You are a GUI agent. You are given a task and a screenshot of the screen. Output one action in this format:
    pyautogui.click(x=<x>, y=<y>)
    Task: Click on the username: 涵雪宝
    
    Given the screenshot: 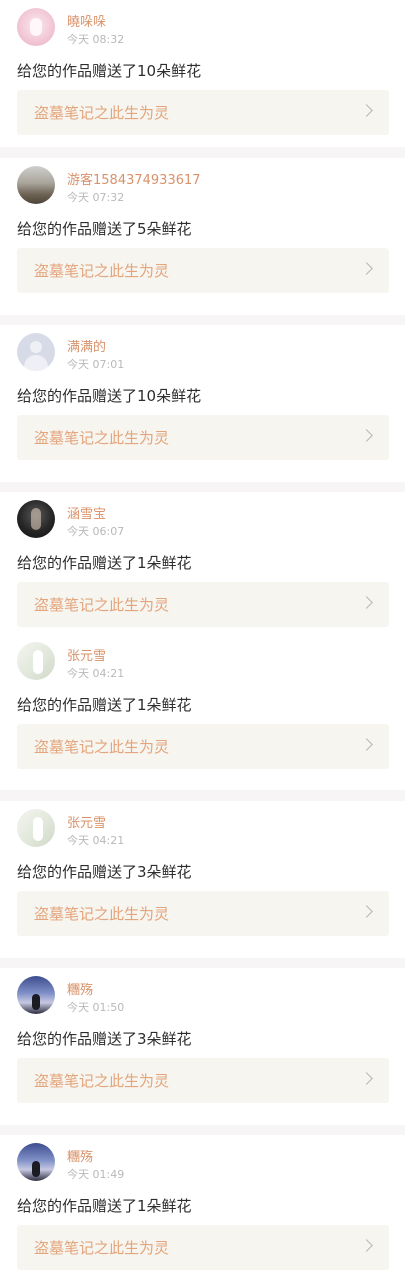 What is the action you would take?
    pyautogui.click(x=86, y=512)
    